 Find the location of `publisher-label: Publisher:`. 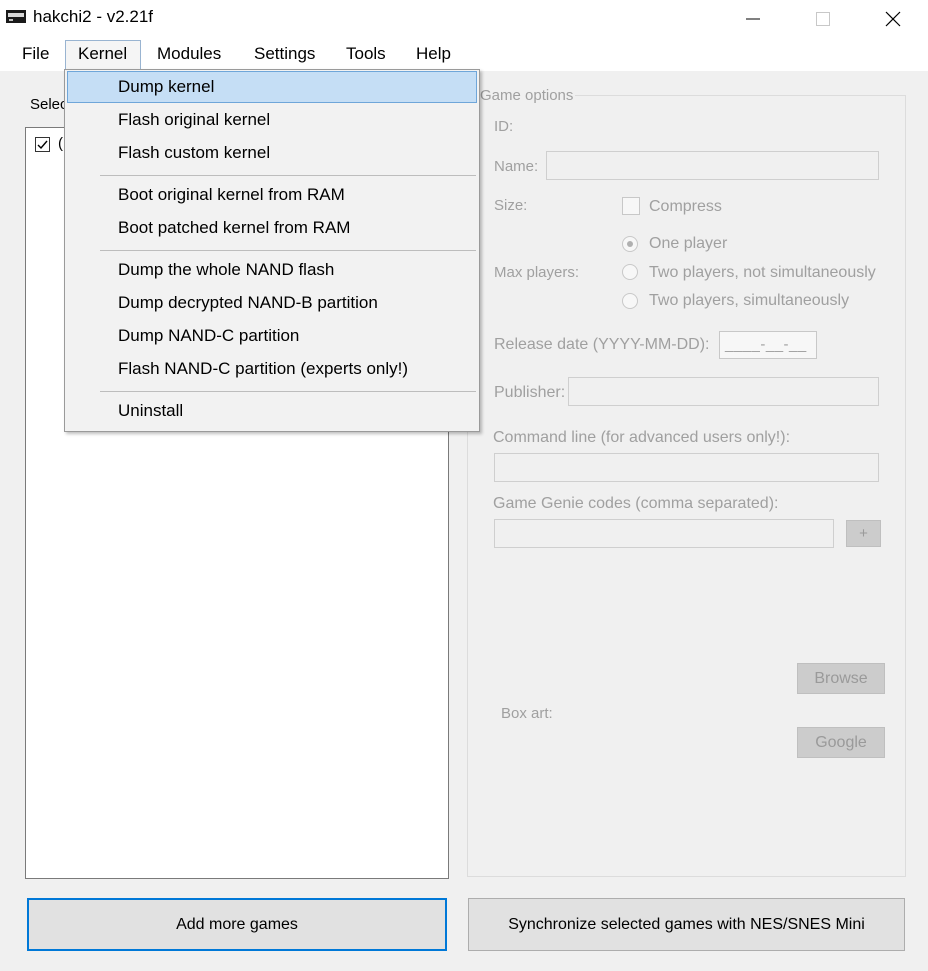

publisher-label: Publisher: is located at coordinates (530, 392).